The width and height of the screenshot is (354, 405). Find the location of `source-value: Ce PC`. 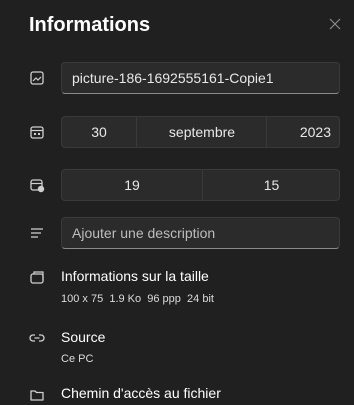

source-value: Ce PC is located at coordinates (77, 359).